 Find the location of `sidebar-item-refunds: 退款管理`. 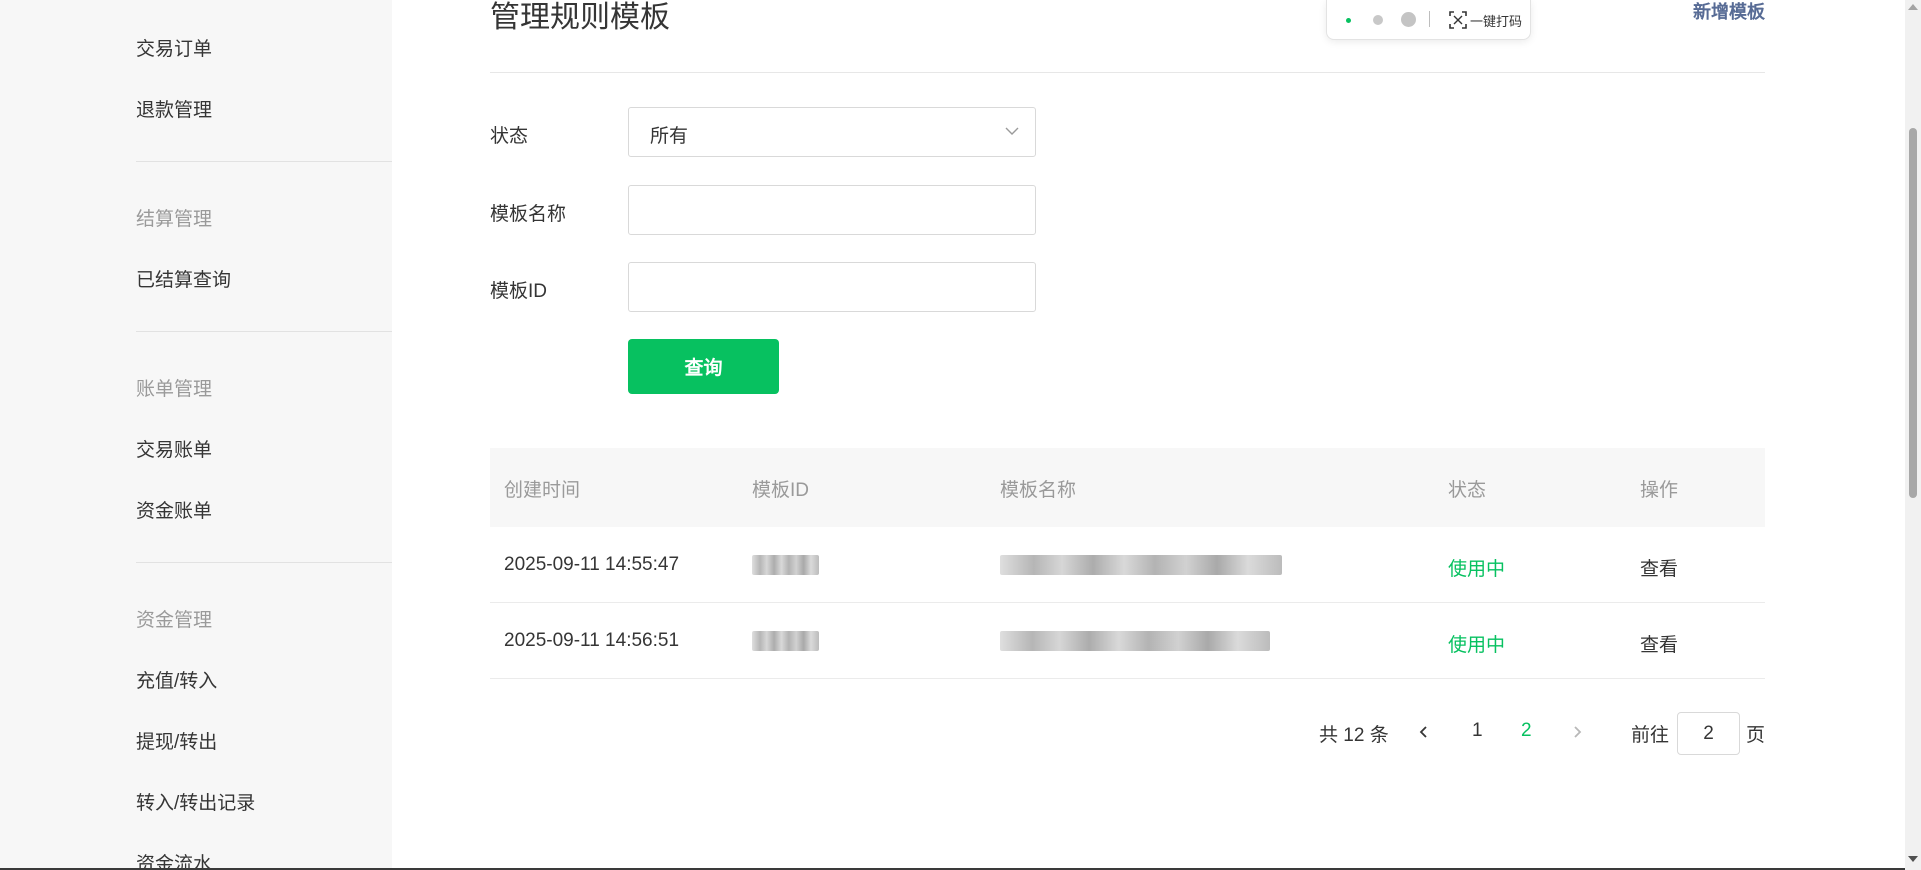

sidebar-item-refunds: 退款管理 is located at coordinates (174, 108).